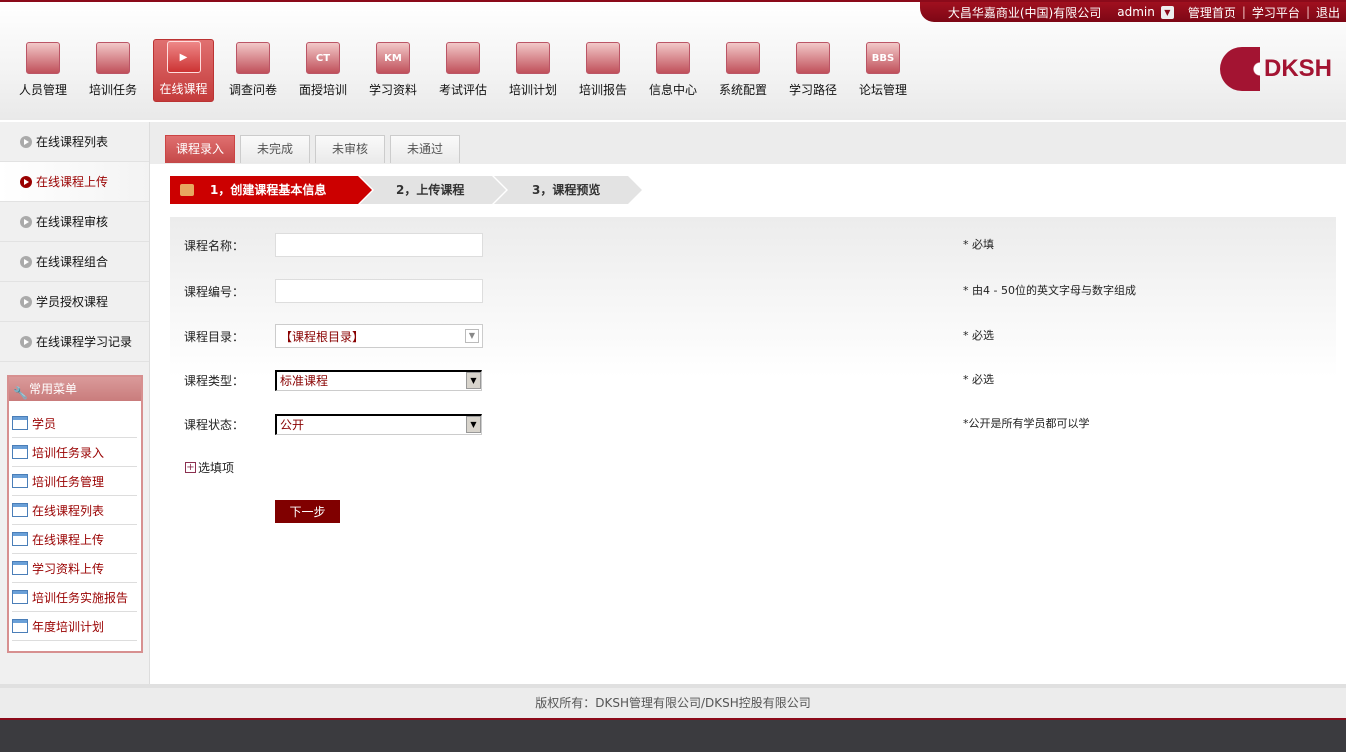 This screenshot has width=1346, height=752. Describe the element at coordinates (813, 58) in the screenshot. I see `path-icon` at that location.